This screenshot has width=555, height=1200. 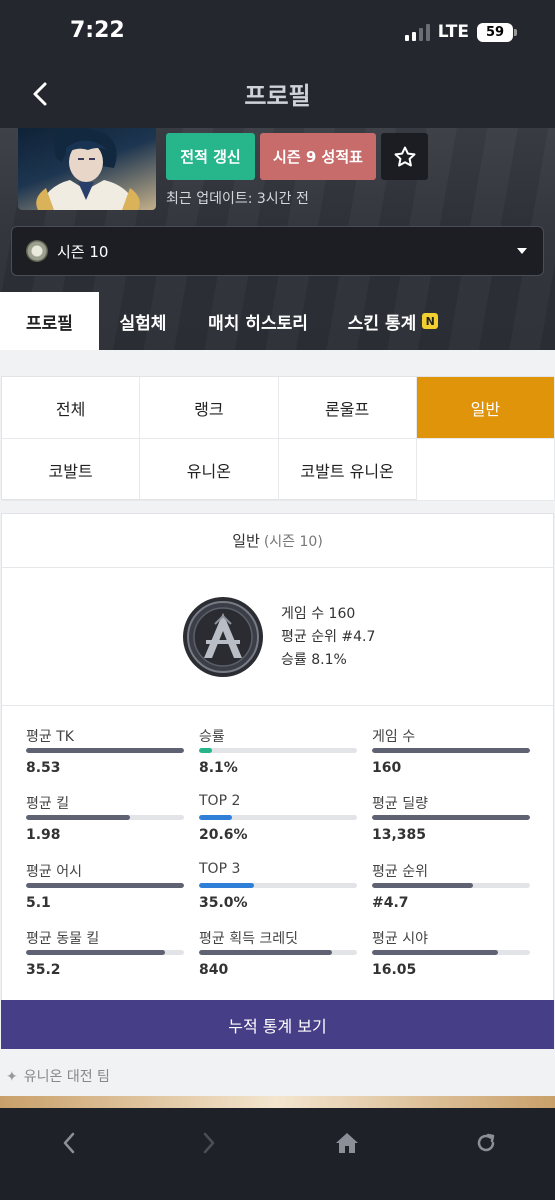 I want to click on mode-all: 전체, so click(x=71, y=408).